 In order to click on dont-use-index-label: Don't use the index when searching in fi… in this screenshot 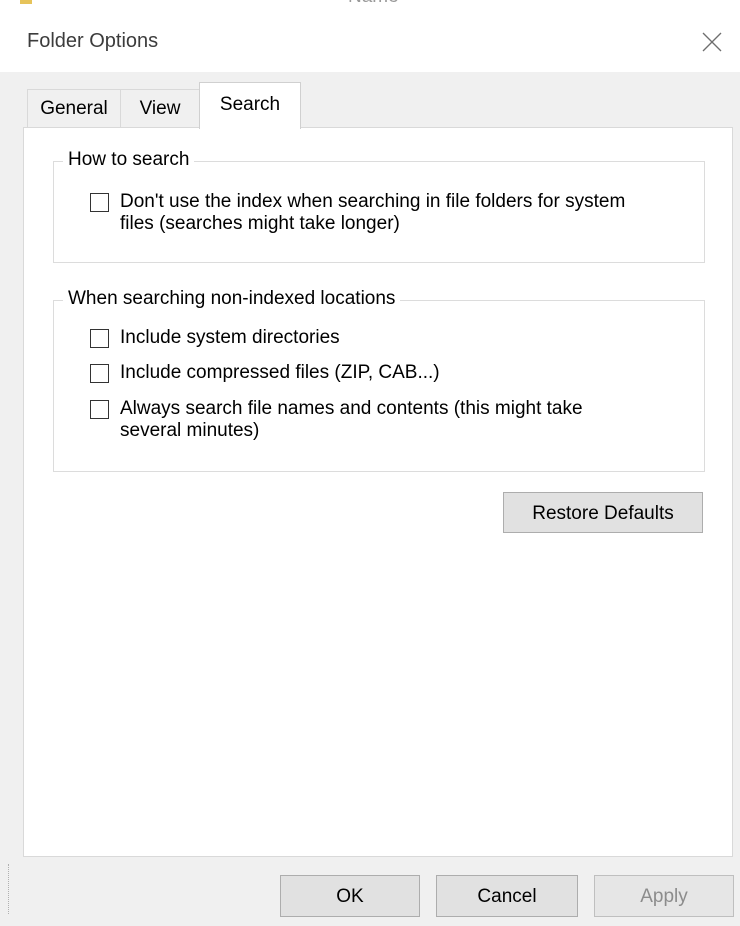, I will do `click(372, 213)`.